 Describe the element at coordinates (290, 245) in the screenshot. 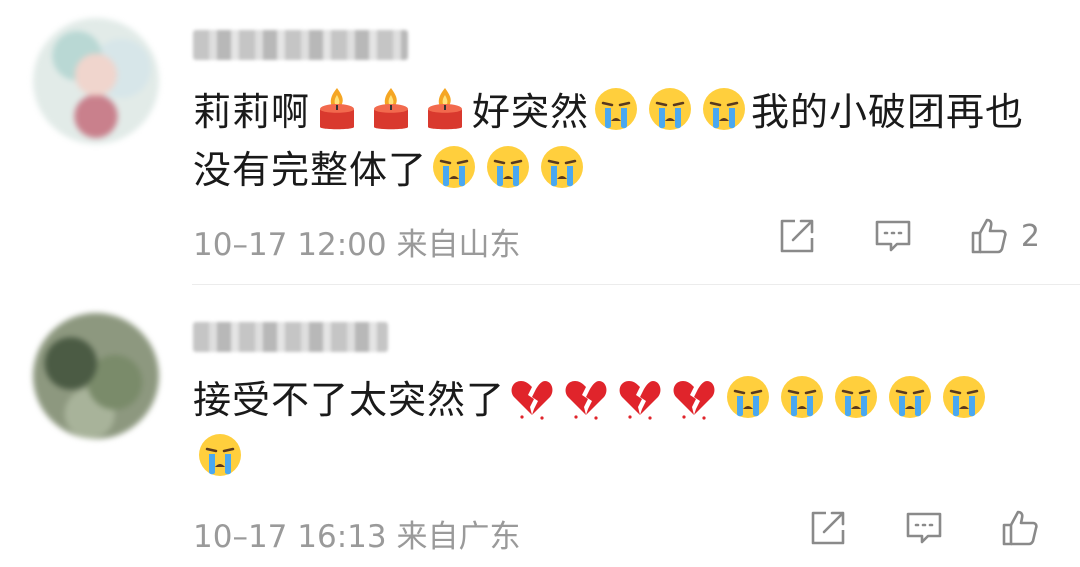

I see `comment-time: 10–17 12:00` at that location.